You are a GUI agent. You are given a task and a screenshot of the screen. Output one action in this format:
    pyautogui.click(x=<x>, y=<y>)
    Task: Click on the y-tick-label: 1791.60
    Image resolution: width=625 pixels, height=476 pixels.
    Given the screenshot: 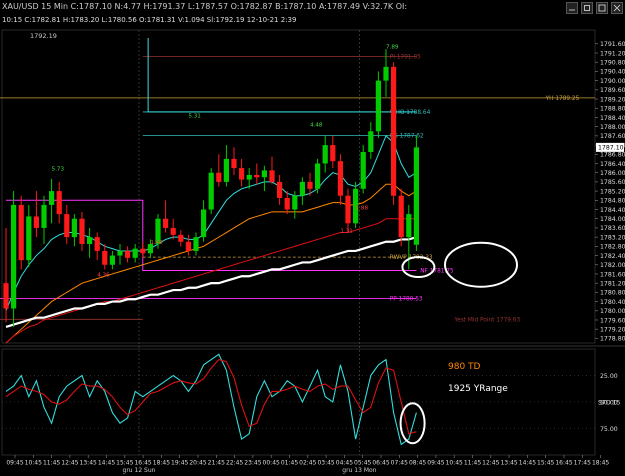 What is the action you would take?
    pyautogui.click(x=612, y=44)
    